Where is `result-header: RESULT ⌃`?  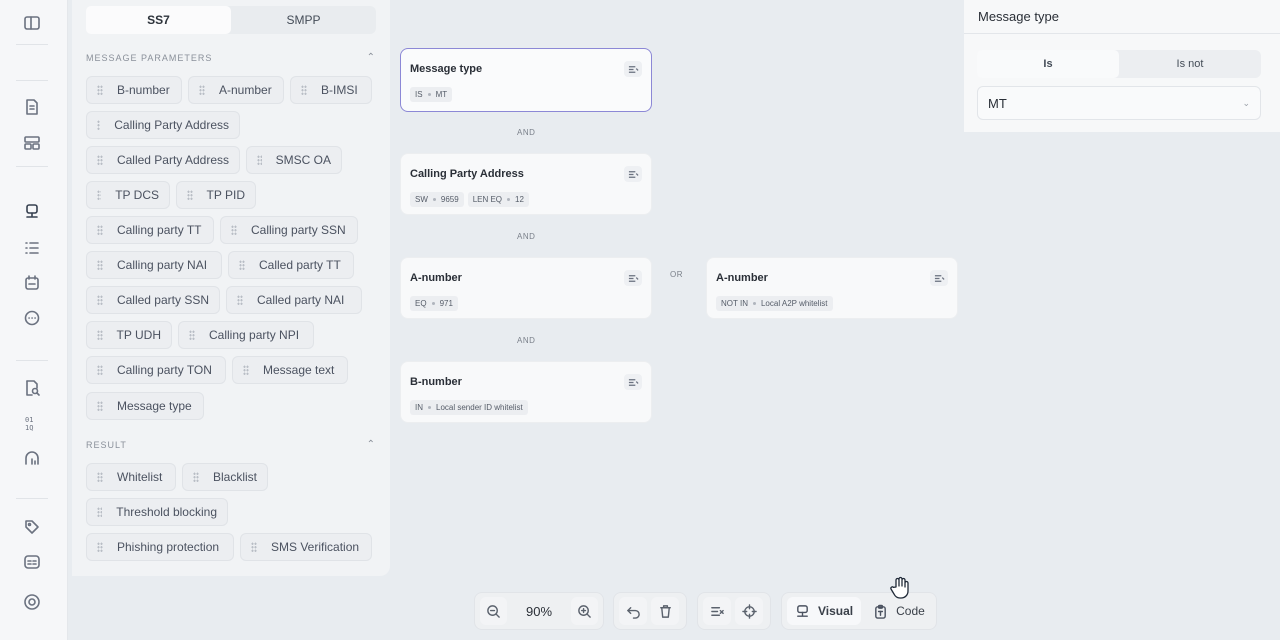 result-header: RESULT ⌃ is located at coordinates (231, 444).